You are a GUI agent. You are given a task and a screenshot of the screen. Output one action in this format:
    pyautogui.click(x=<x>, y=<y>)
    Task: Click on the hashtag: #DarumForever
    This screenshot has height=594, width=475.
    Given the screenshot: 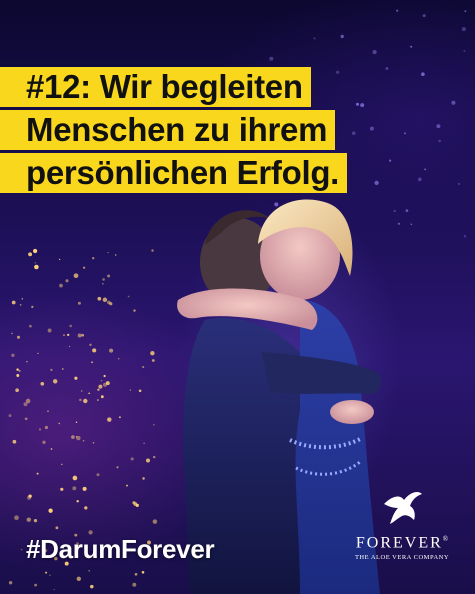 What is the action you would take?
    pyautogui.click(x=120, y=549)
    